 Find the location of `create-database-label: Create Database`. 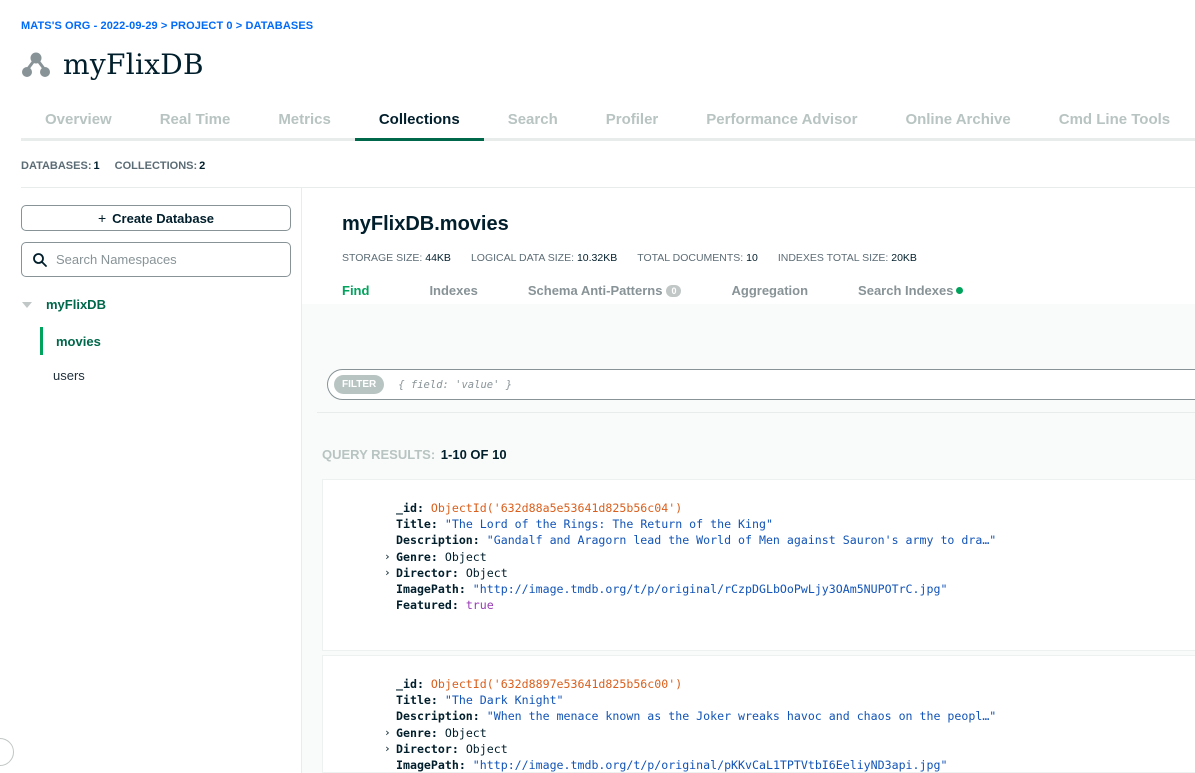

create-database-label: Create Database is located at coordinates (163, 218).